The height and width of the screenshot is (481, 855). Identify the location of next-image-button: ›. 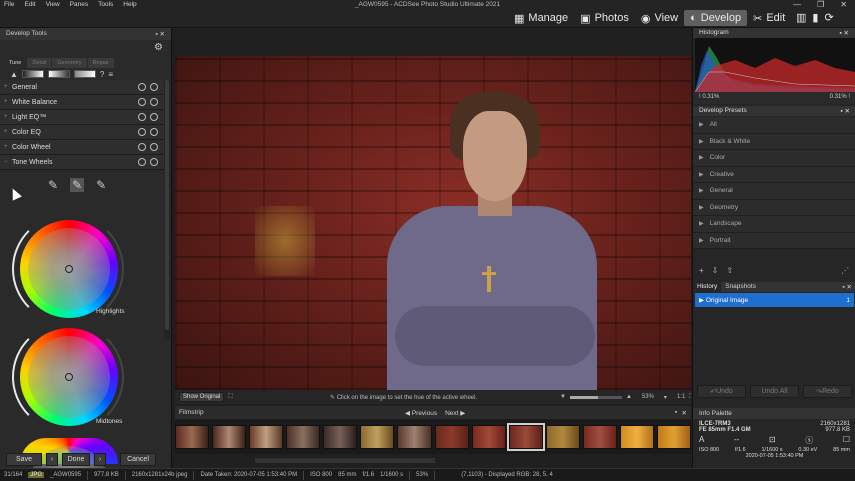
(100, 459).